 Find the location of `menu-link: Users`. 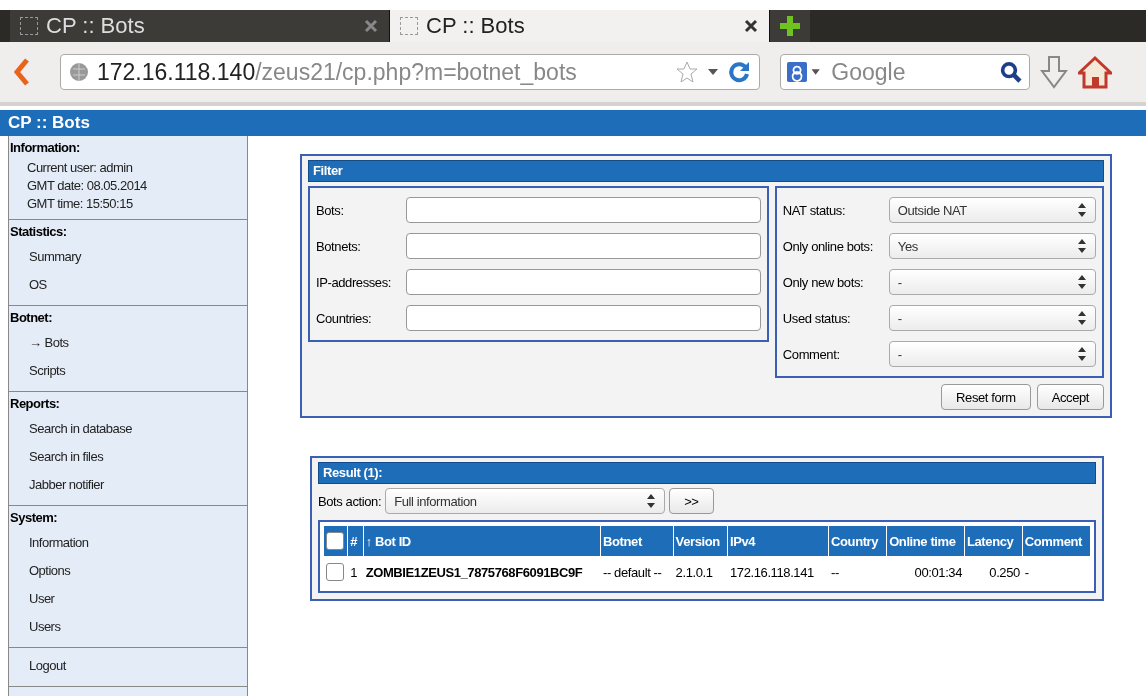

menu-link: Users is located at coordinates (128, 627).